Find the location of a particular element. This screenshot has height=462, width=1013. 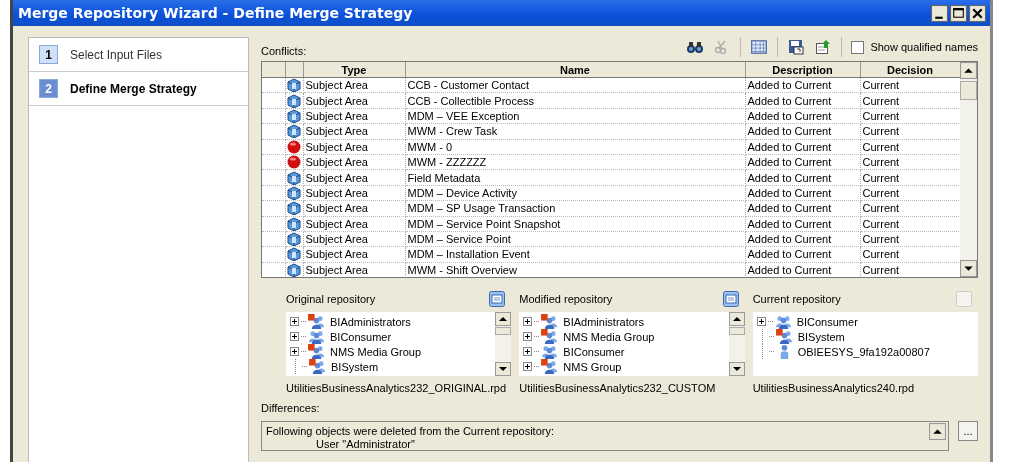

wizard-step: 1 Select Input Files is located at coordinates (138, 55).